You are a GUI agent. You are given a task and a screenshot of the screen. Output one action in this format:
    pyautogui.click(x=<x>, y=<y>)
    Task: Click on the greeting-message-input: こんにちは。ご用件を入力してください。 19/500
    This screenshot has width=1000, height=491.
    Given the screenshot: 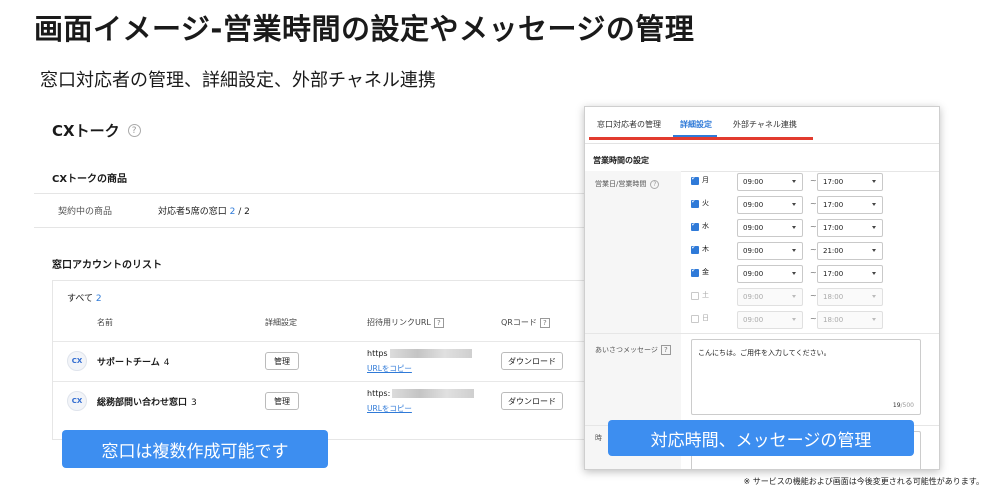 What is the action you would take?
    pyautogui.click(x=806, y=377)
    